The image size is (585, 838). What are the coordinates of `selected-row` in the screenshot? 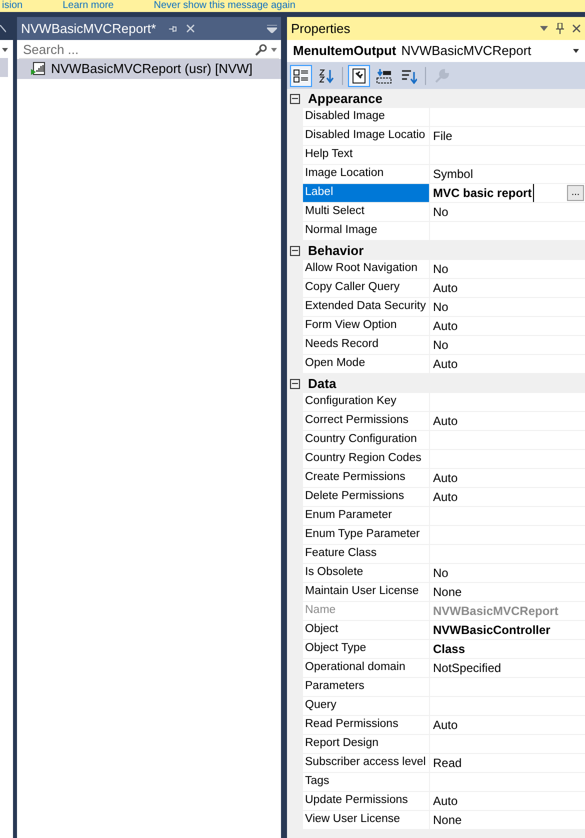 It's located at (4, 67).